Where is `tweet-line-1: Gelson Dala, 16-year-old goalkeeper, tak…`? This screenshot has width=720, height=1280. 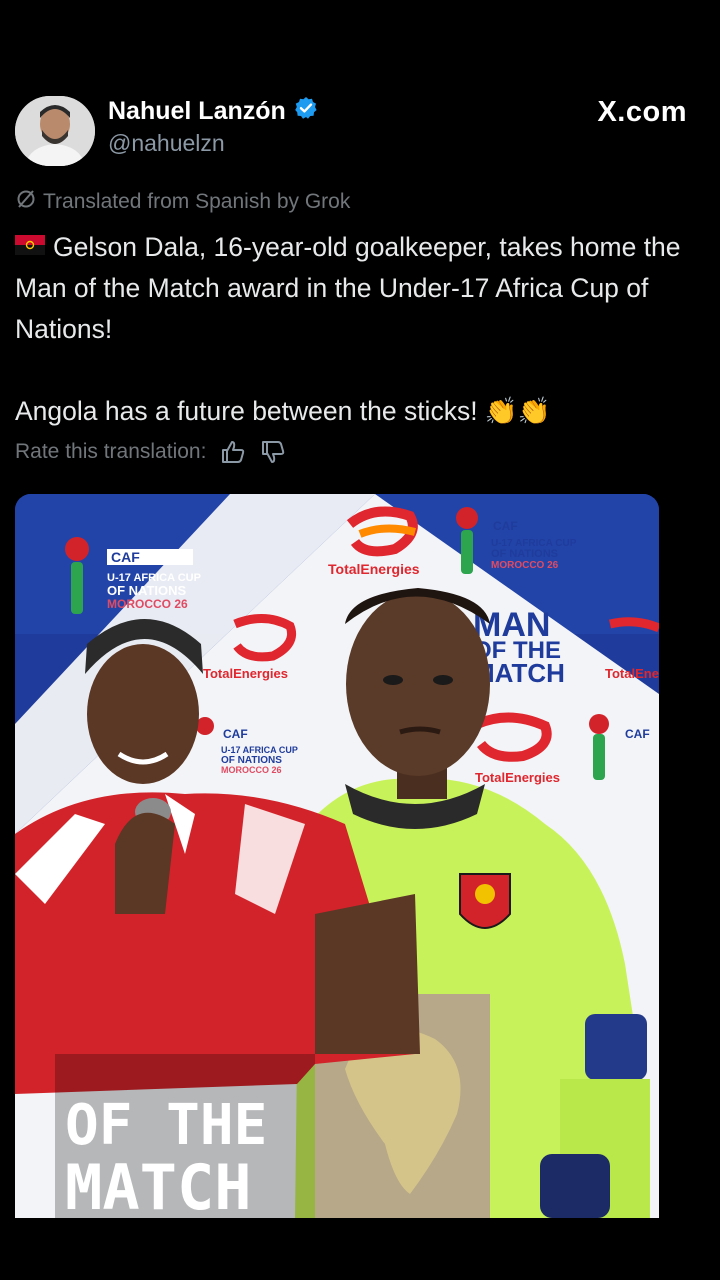 tweet-line-1: Gelson Dala, 16-year-old goalkeeper, tak… is located at coordinates (348, 288).